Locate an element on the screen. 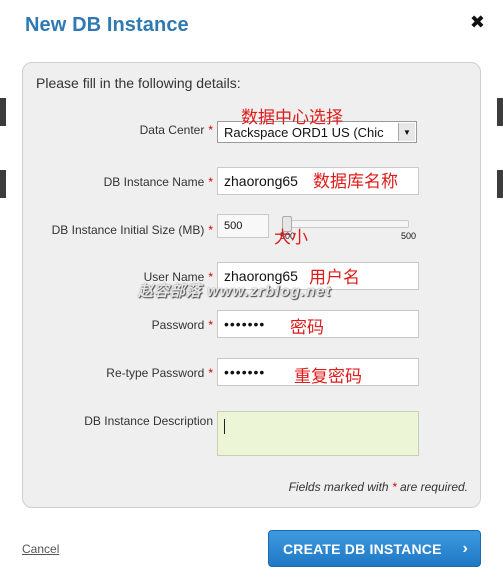 This screenshot has height=584, width=503. form-intro: Please fill in the following details: is located at coordinates (138, 83).